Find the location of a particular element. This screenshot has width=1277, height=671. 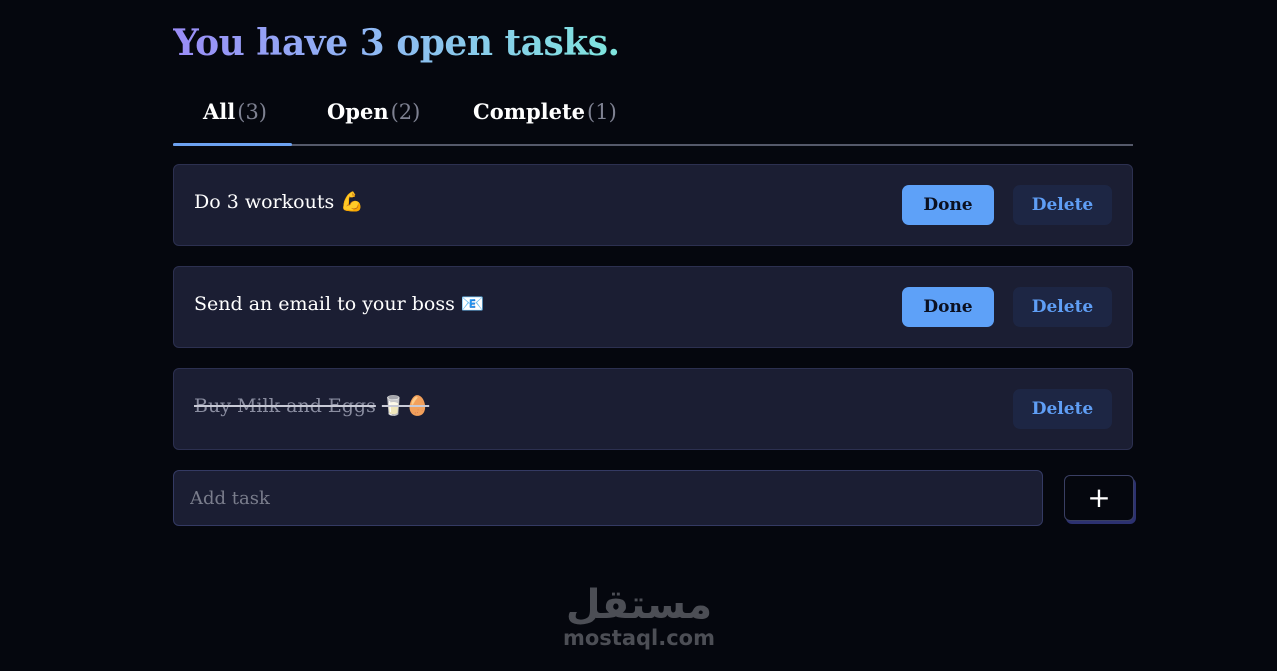

flexed-biceps-icon: 💪 is located at coordinates (352, 202).